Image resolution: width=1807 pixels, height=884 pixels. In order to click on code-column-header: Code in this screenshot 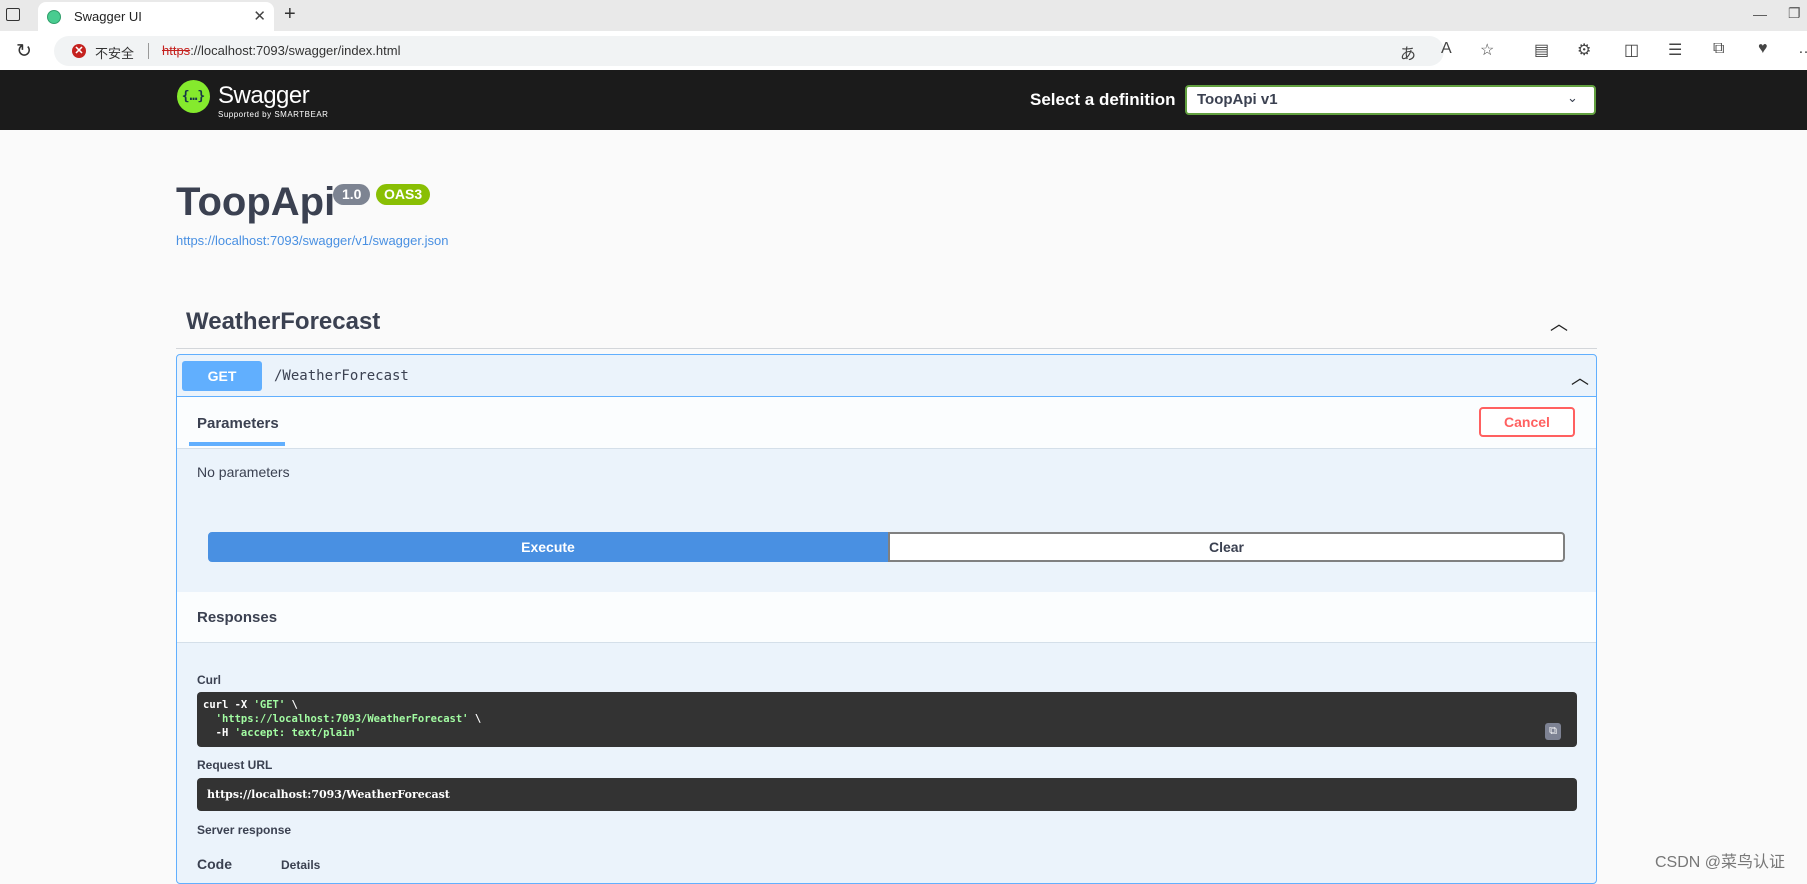, I will do `click(214, 864)`.